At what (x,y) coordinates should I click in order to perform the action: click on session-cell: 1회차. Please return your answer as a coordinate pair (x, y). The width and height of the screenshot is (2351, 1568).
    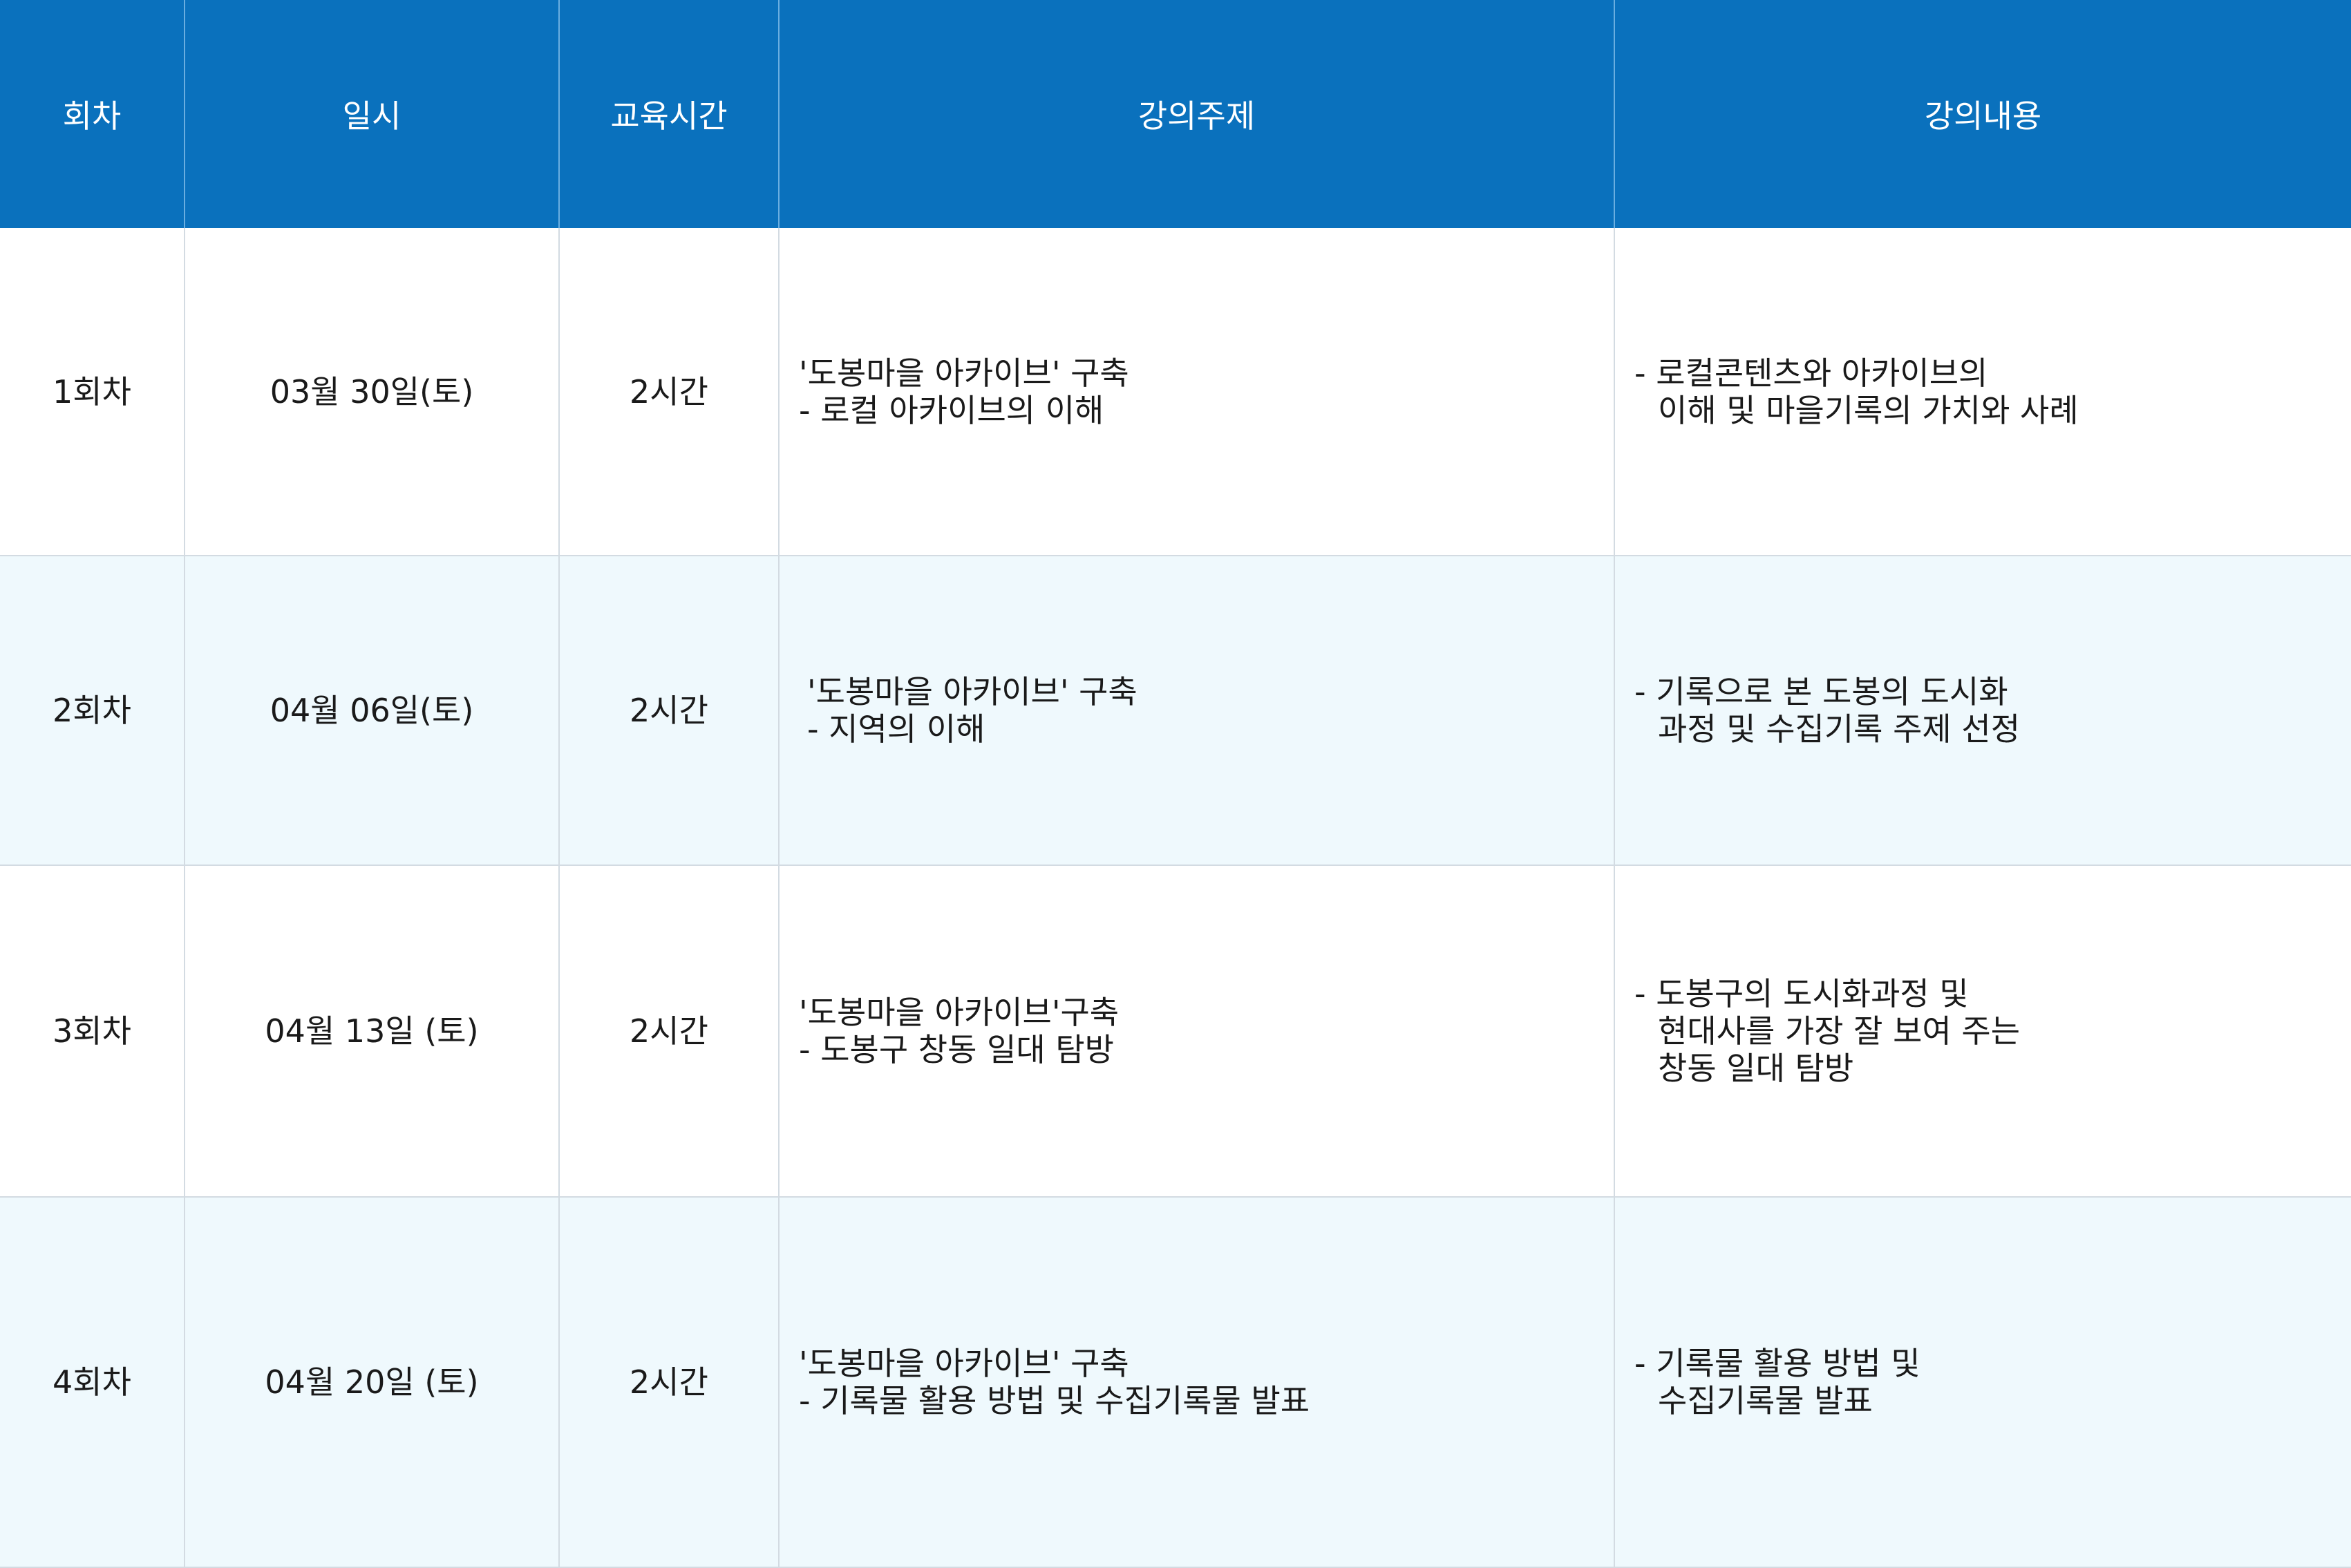
    Looking at the image, I should click on (92, 392).